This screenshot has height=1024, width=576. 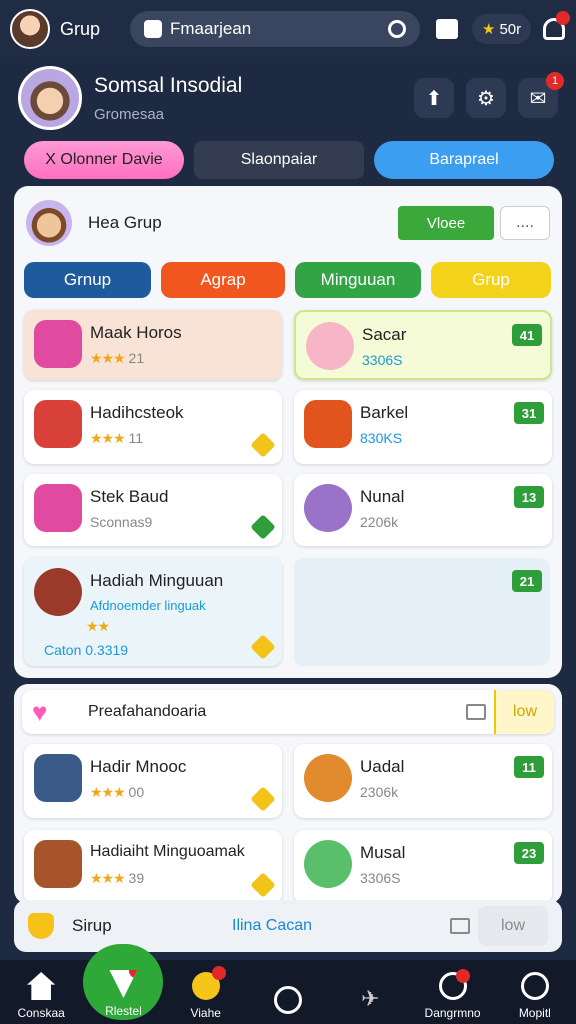 I want to click on list-item: Hadir Mnooc ★★★ 00, so click(x=153, y=781).